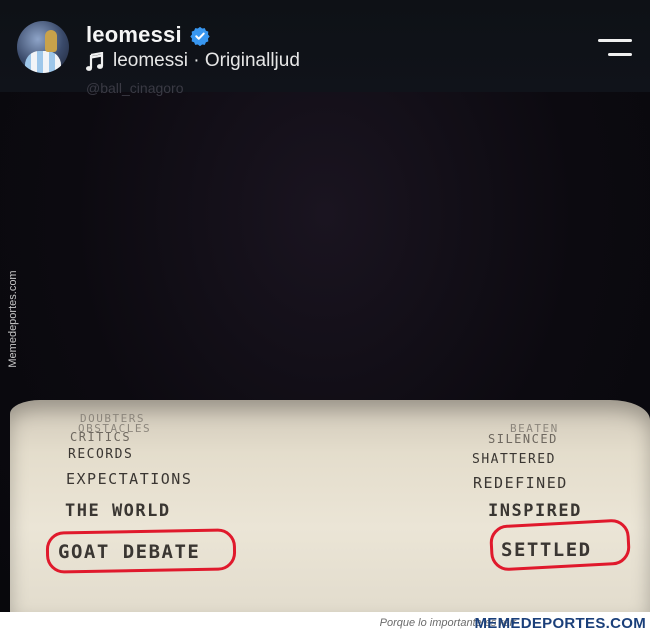 Image resolution: width=650 pixels, height=635 pixels. Describe the element at coordinates (520, 483) in the screenshot. I see `receipt-right-item: REDEFINED` at that location.